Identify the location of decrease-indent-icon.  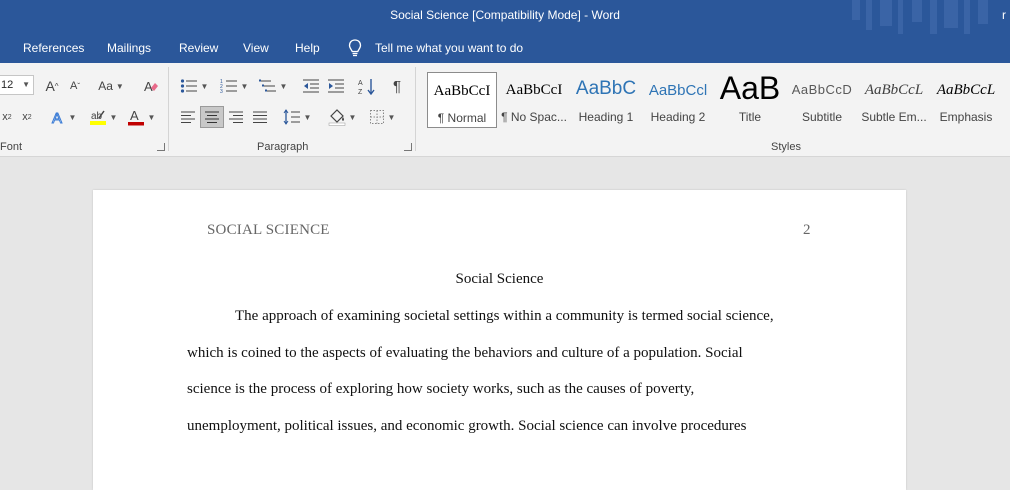
(311, 86).